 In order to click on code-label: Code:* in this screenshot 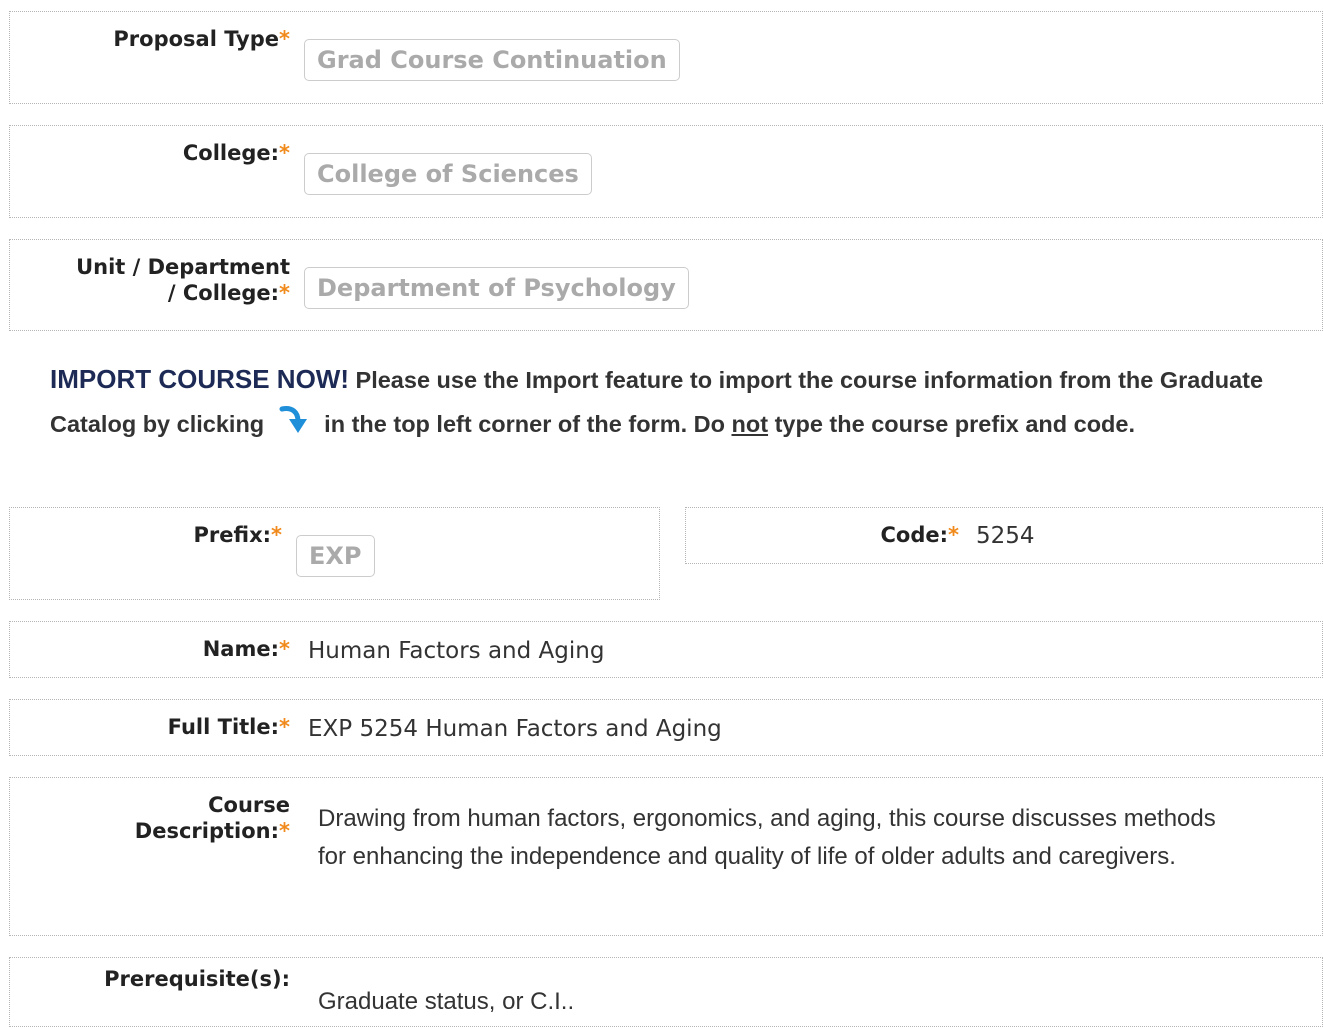, I will do `click(920, 535)`.